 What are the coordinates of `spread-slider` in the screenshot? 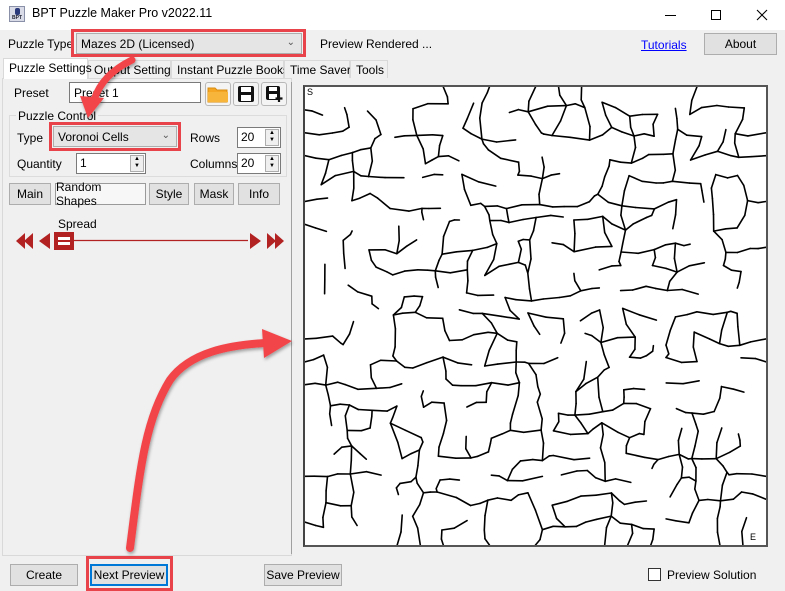 It's located at (150, 241).